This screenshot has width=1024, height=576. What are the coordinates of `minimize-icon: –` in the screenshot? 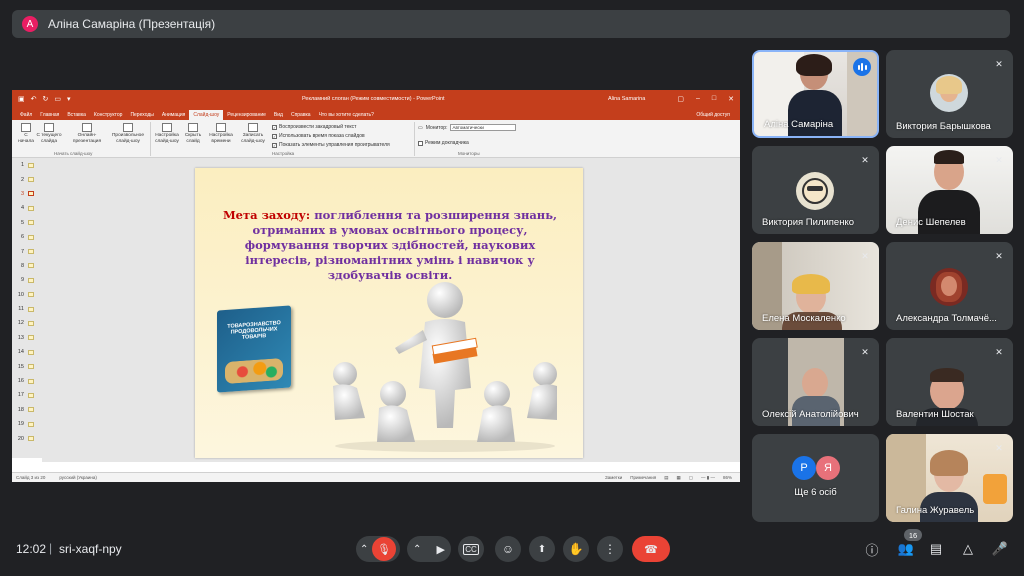 It's located at (698, 99).